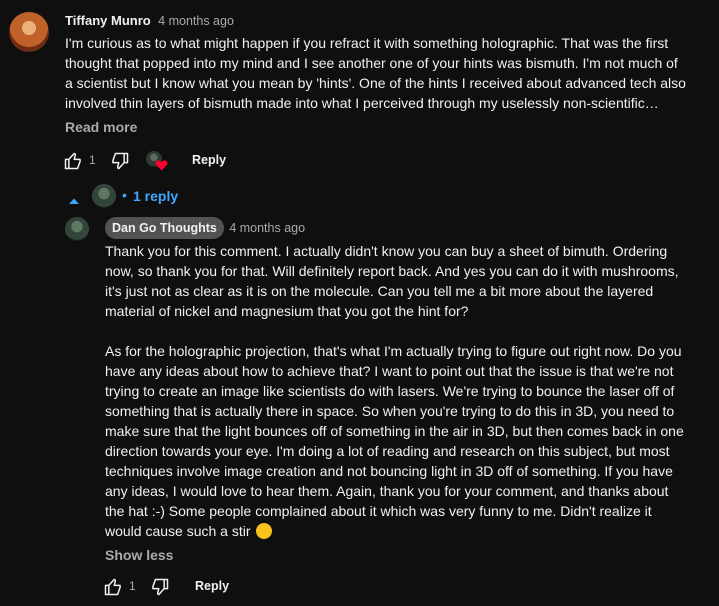  What do you see at coordinates (161, 167) in the screenshot?
I see `heart-icon` at bounding box center [161, 167].